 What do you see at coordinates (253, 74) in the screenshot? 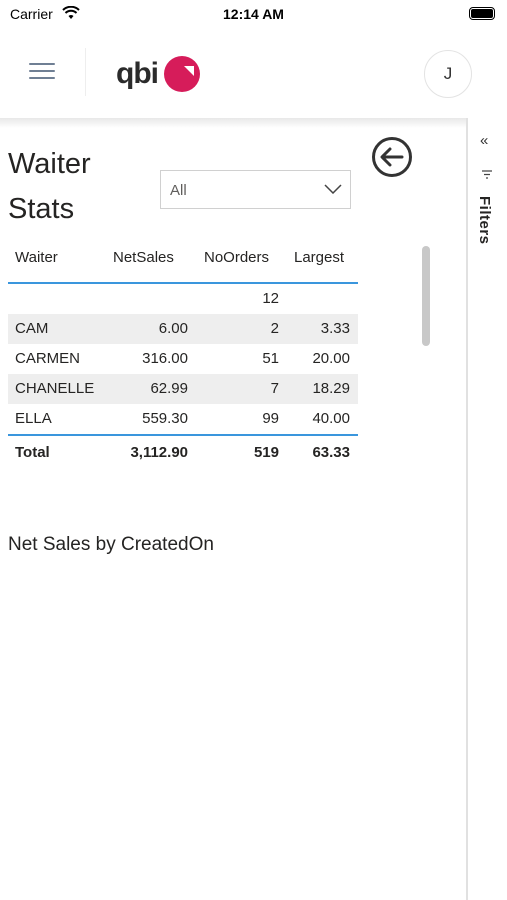
I see `app-header: qbi J` at bounding box center [253, 74].